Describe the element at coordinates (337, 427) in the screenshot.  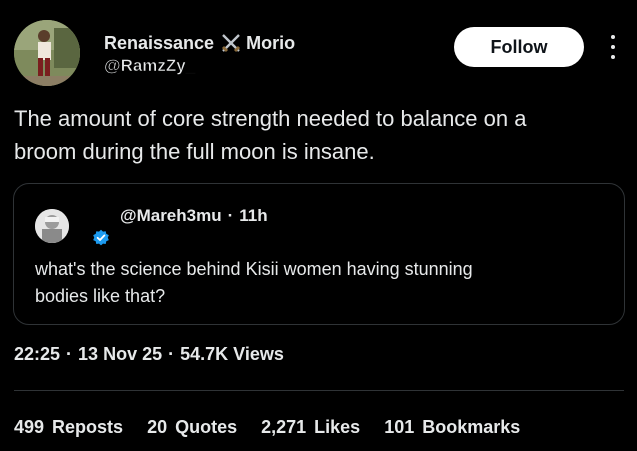
I see `likes-label: Likes` at that location.